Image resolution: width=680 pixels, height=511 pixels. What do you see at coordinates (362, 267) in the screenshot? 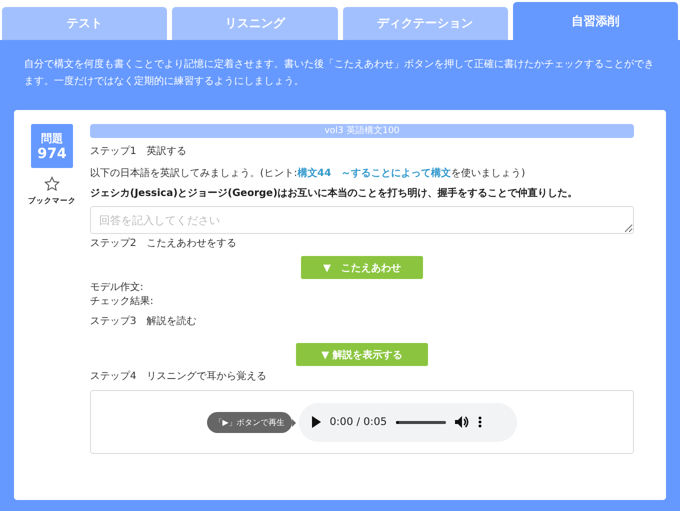
I see `check-answer-button: ▼ こたえあわせ` at bounding box center [362, 267].